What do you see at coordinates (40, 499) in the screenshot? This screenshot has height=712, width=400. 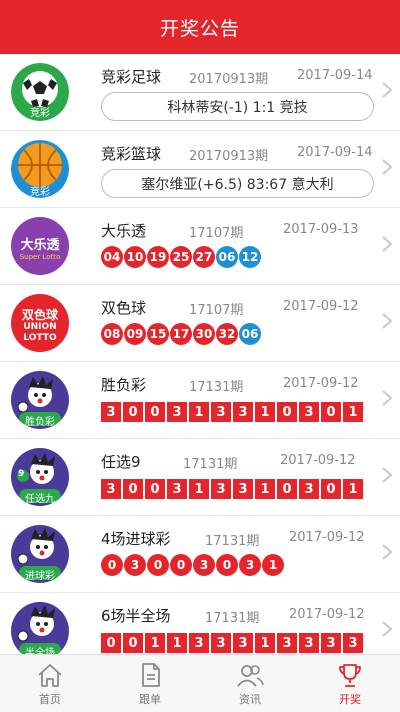 I see `logo-text: 任选九` at bounding box center [40, 499].